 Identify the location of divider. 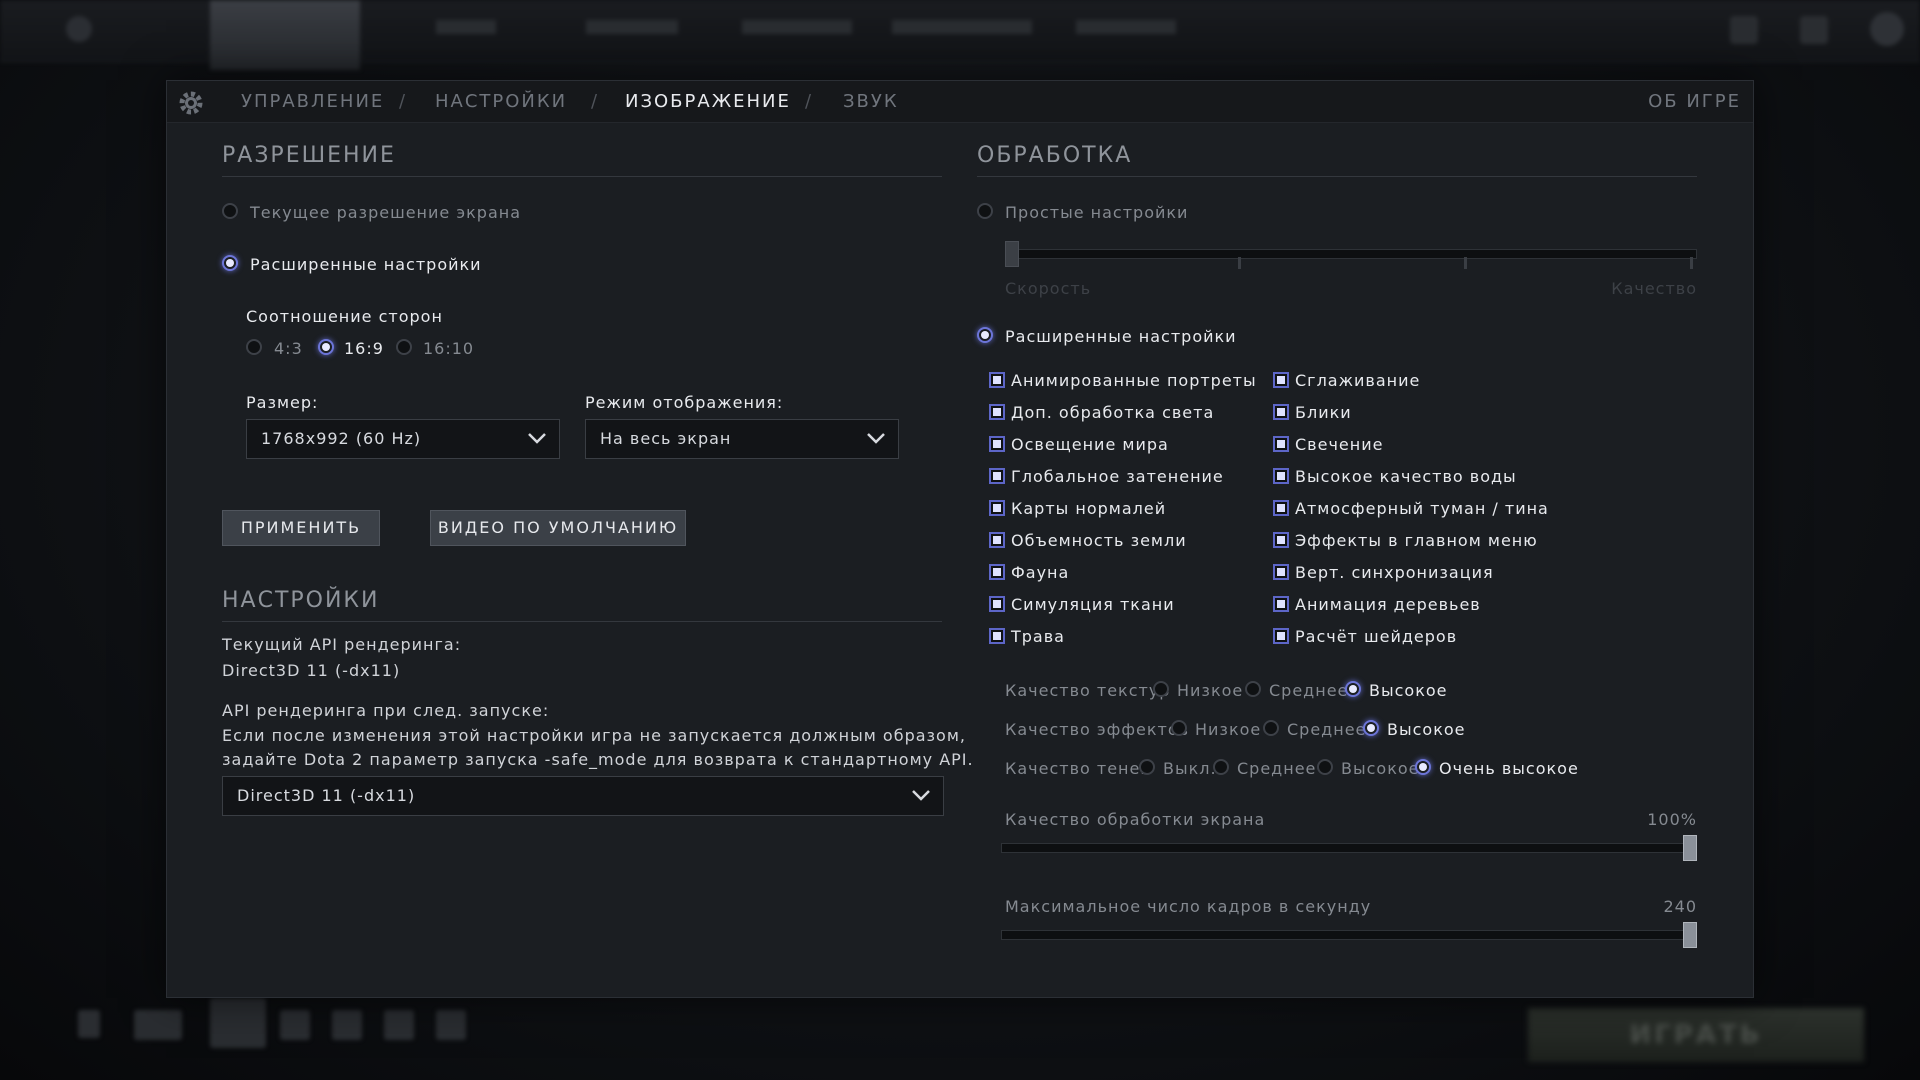
(582, 176).